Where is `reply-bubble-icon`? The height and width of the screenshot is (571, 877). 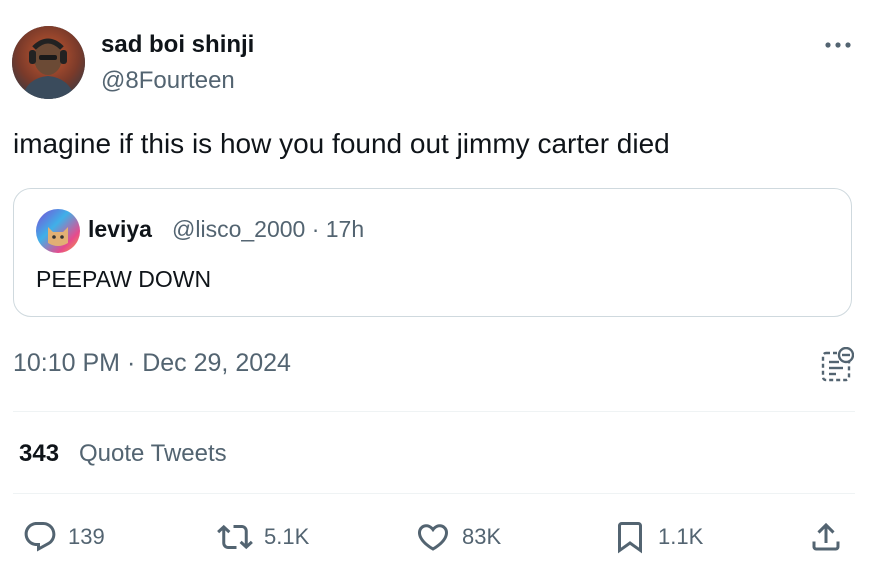 reply-bubble-icon is located at coordinates (40, 537).